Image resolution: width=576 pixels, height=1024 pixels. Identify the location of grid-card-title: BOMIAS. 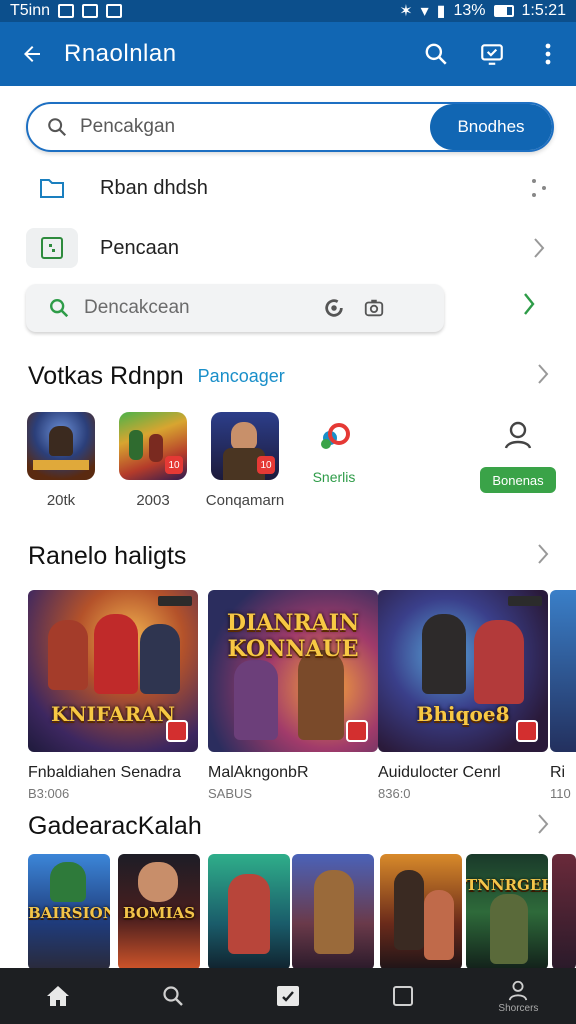
(159, 913).